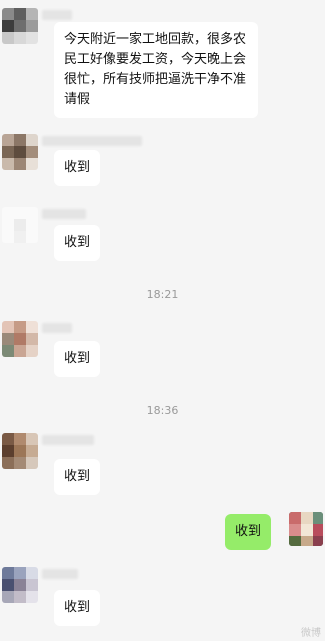 The width and height of the screenshot is (325, 641). What do you see at coordinates (311, 633) in the screenshot?
I see `watermark: 微博` at bounding box center [311, 633].